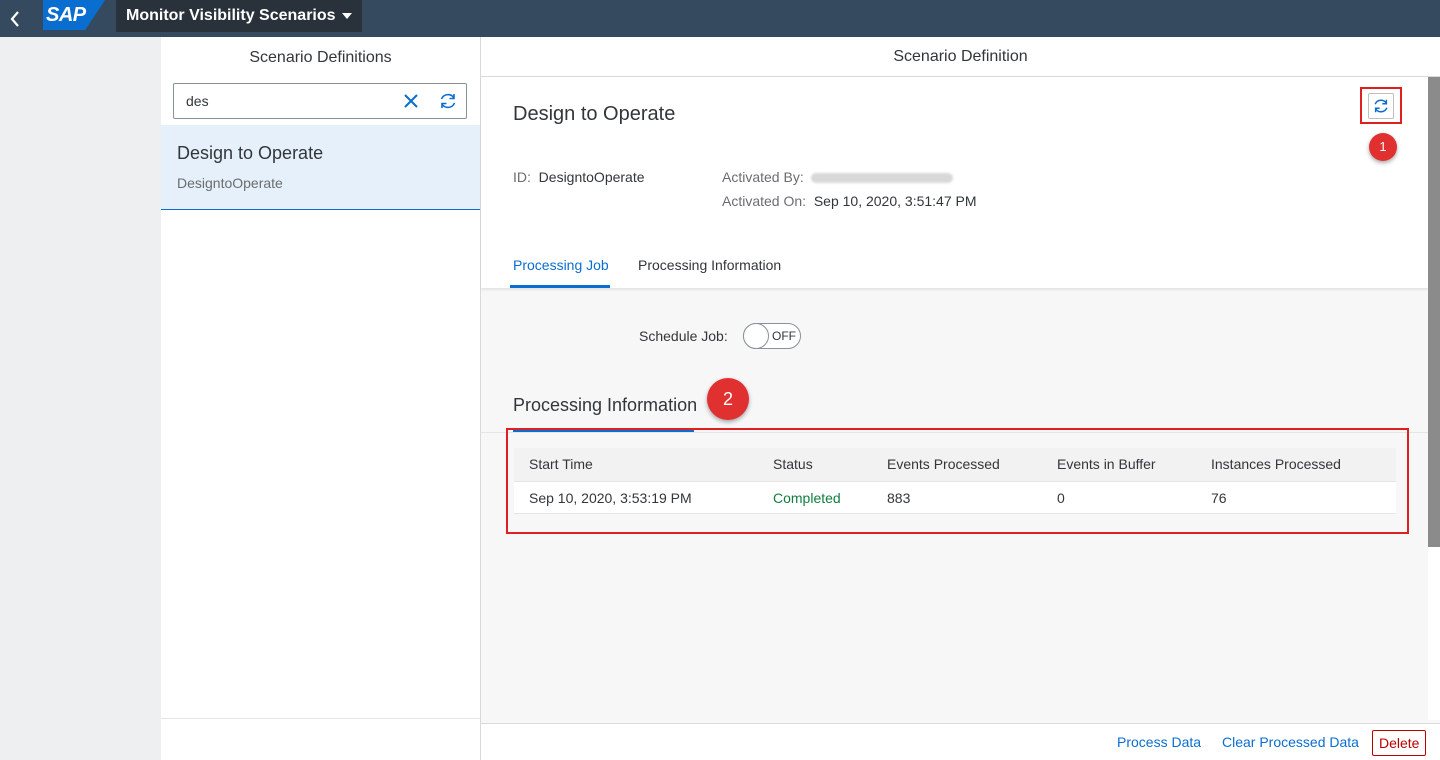  What do you see at coordinates (561, 464) in the screenshot?
I see `column-header-start-time: Start Time` at bounding box center [561, 464].